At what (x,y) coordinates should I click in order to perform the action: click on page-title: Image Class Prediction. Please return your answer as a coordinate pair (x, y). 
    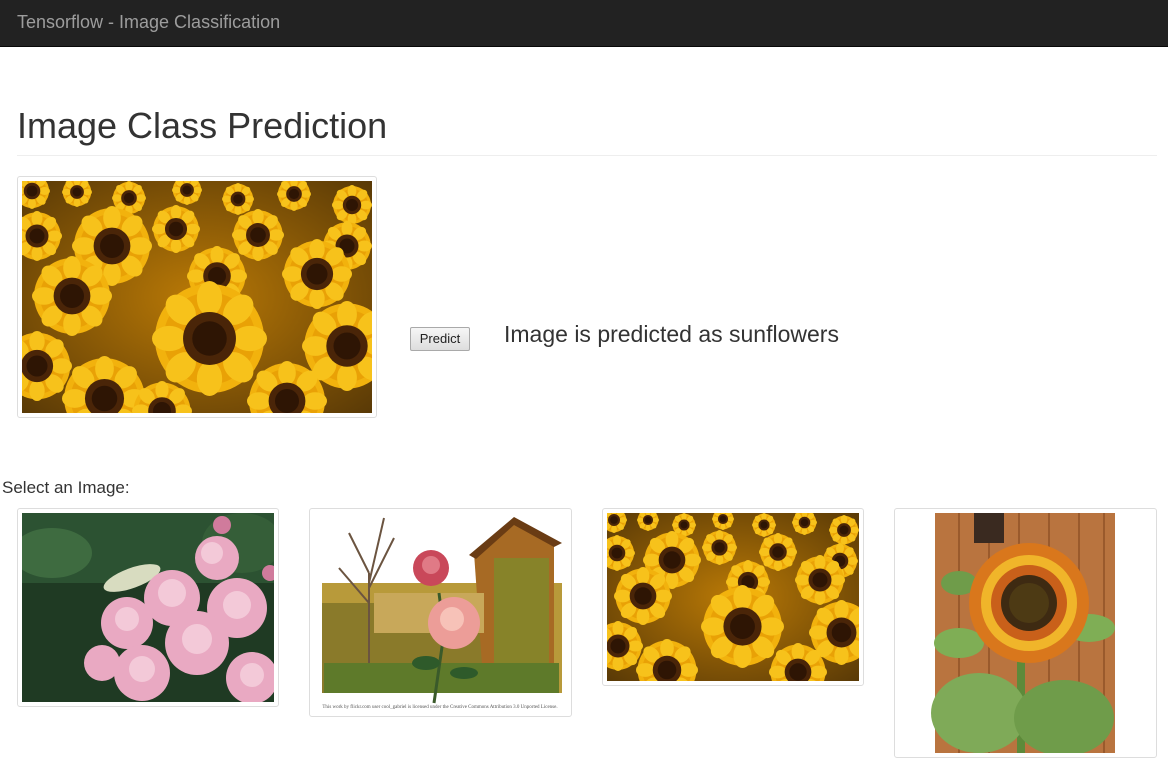
    Looking at the image, I should click on (202, 125).